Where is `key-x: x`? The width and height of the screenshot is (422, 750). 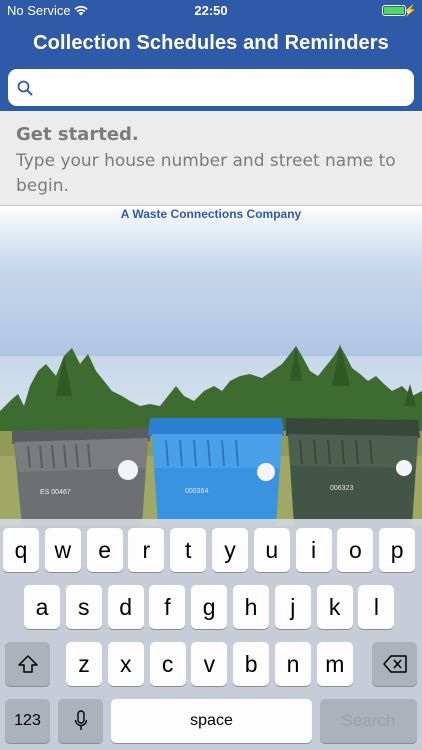
key-x: x is located at coordinates (125, 664).